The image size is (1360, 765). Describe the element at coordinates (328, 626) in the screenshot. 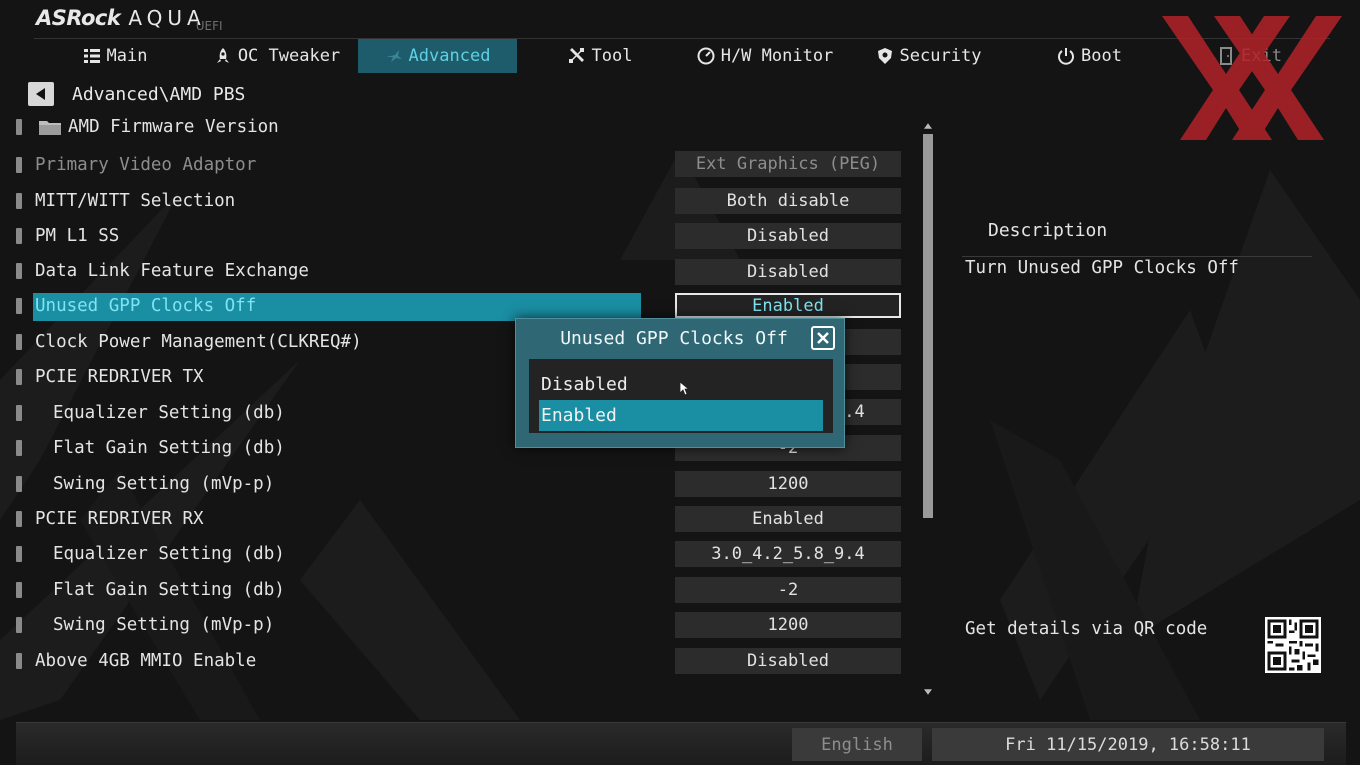

I see `setting-rx-swing: Swing Setting (mVp-p)` at that location.